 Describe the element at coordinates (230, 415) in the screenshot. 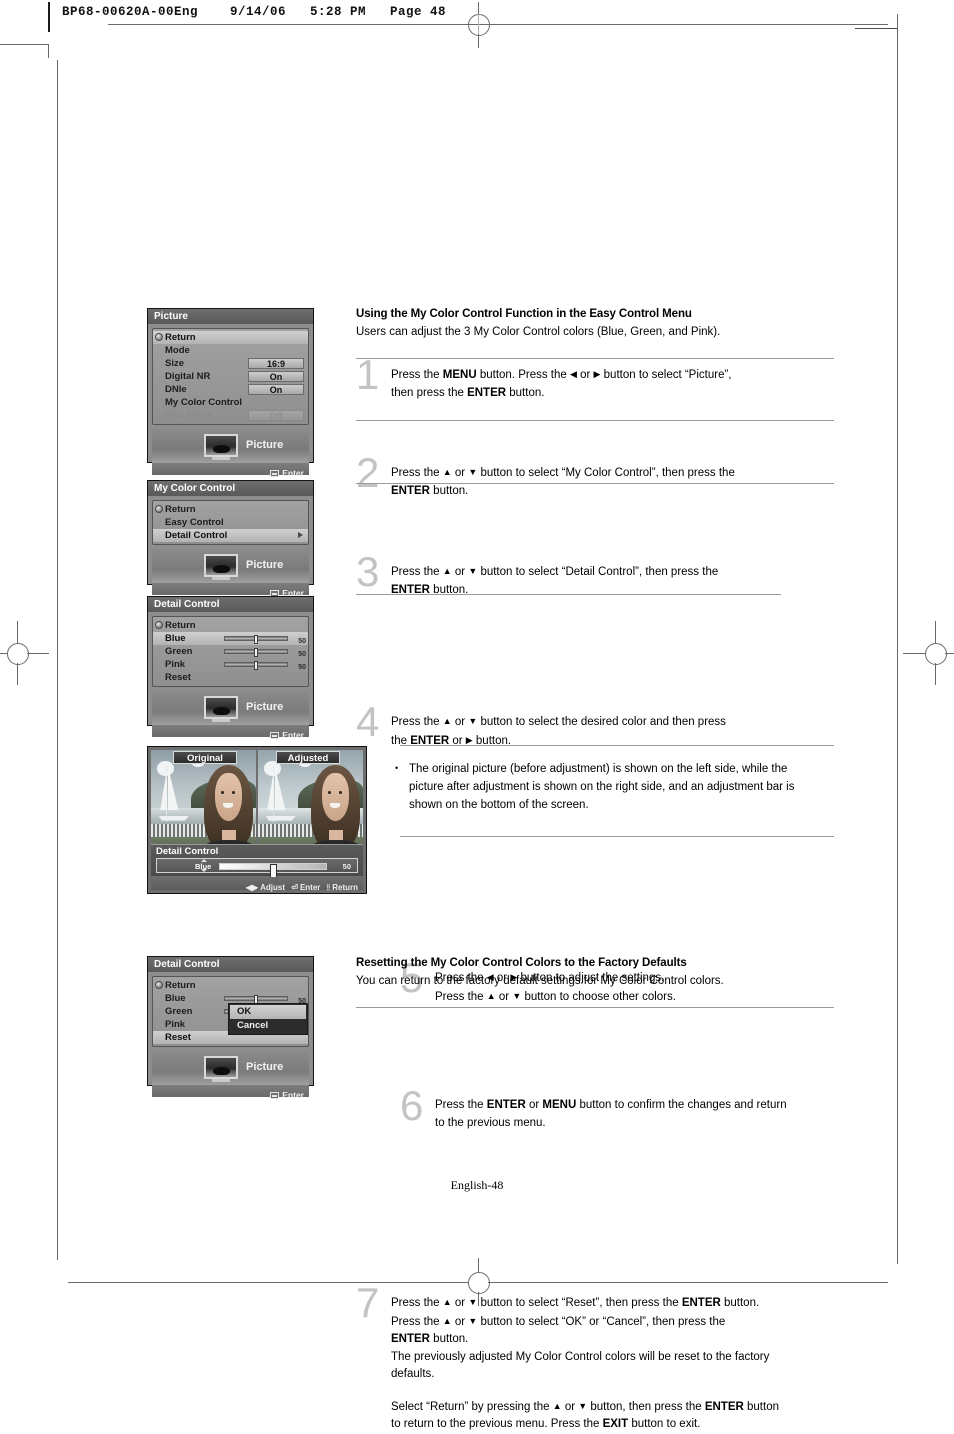

I see `menu-item-film-mode: Film Mode Off` at that location.